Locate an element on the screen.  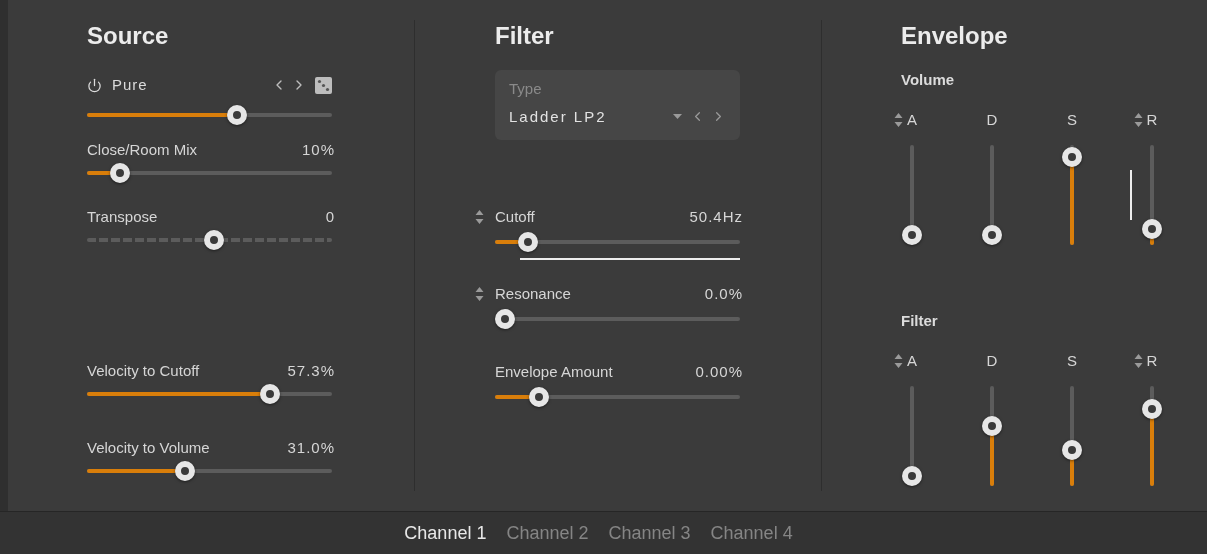
slider-value: 31.0% is located at coordinates (311, 447).